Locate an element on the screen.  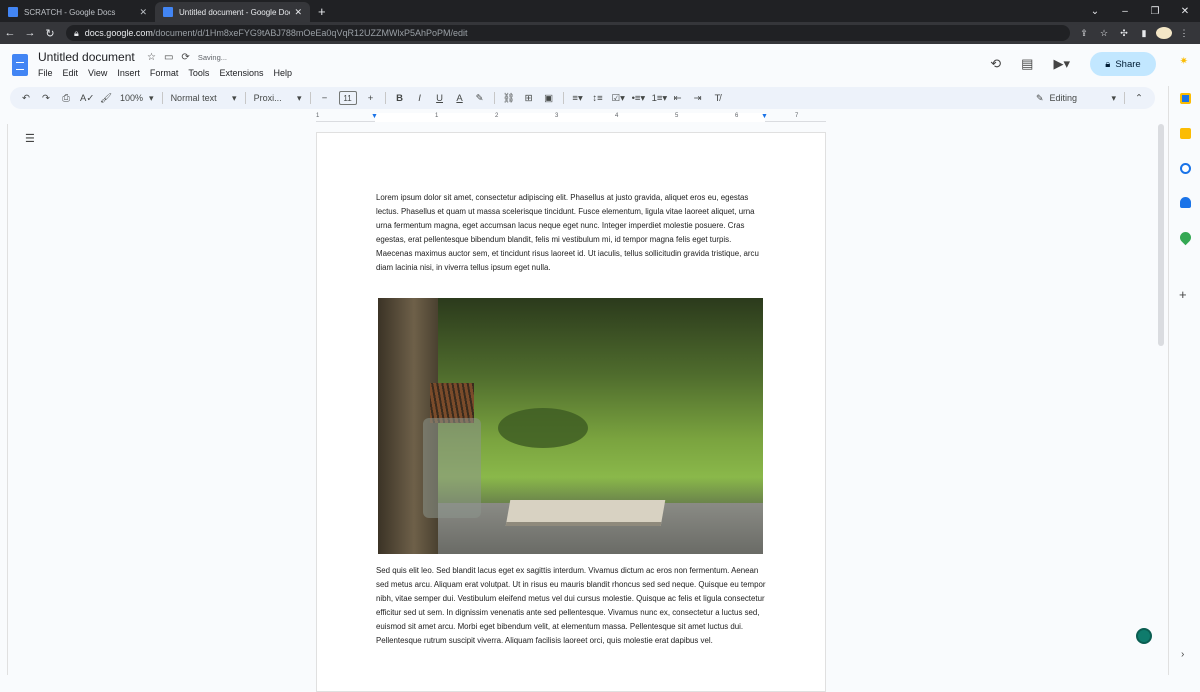
bold-icon: B is located at coordinates (400, 98).